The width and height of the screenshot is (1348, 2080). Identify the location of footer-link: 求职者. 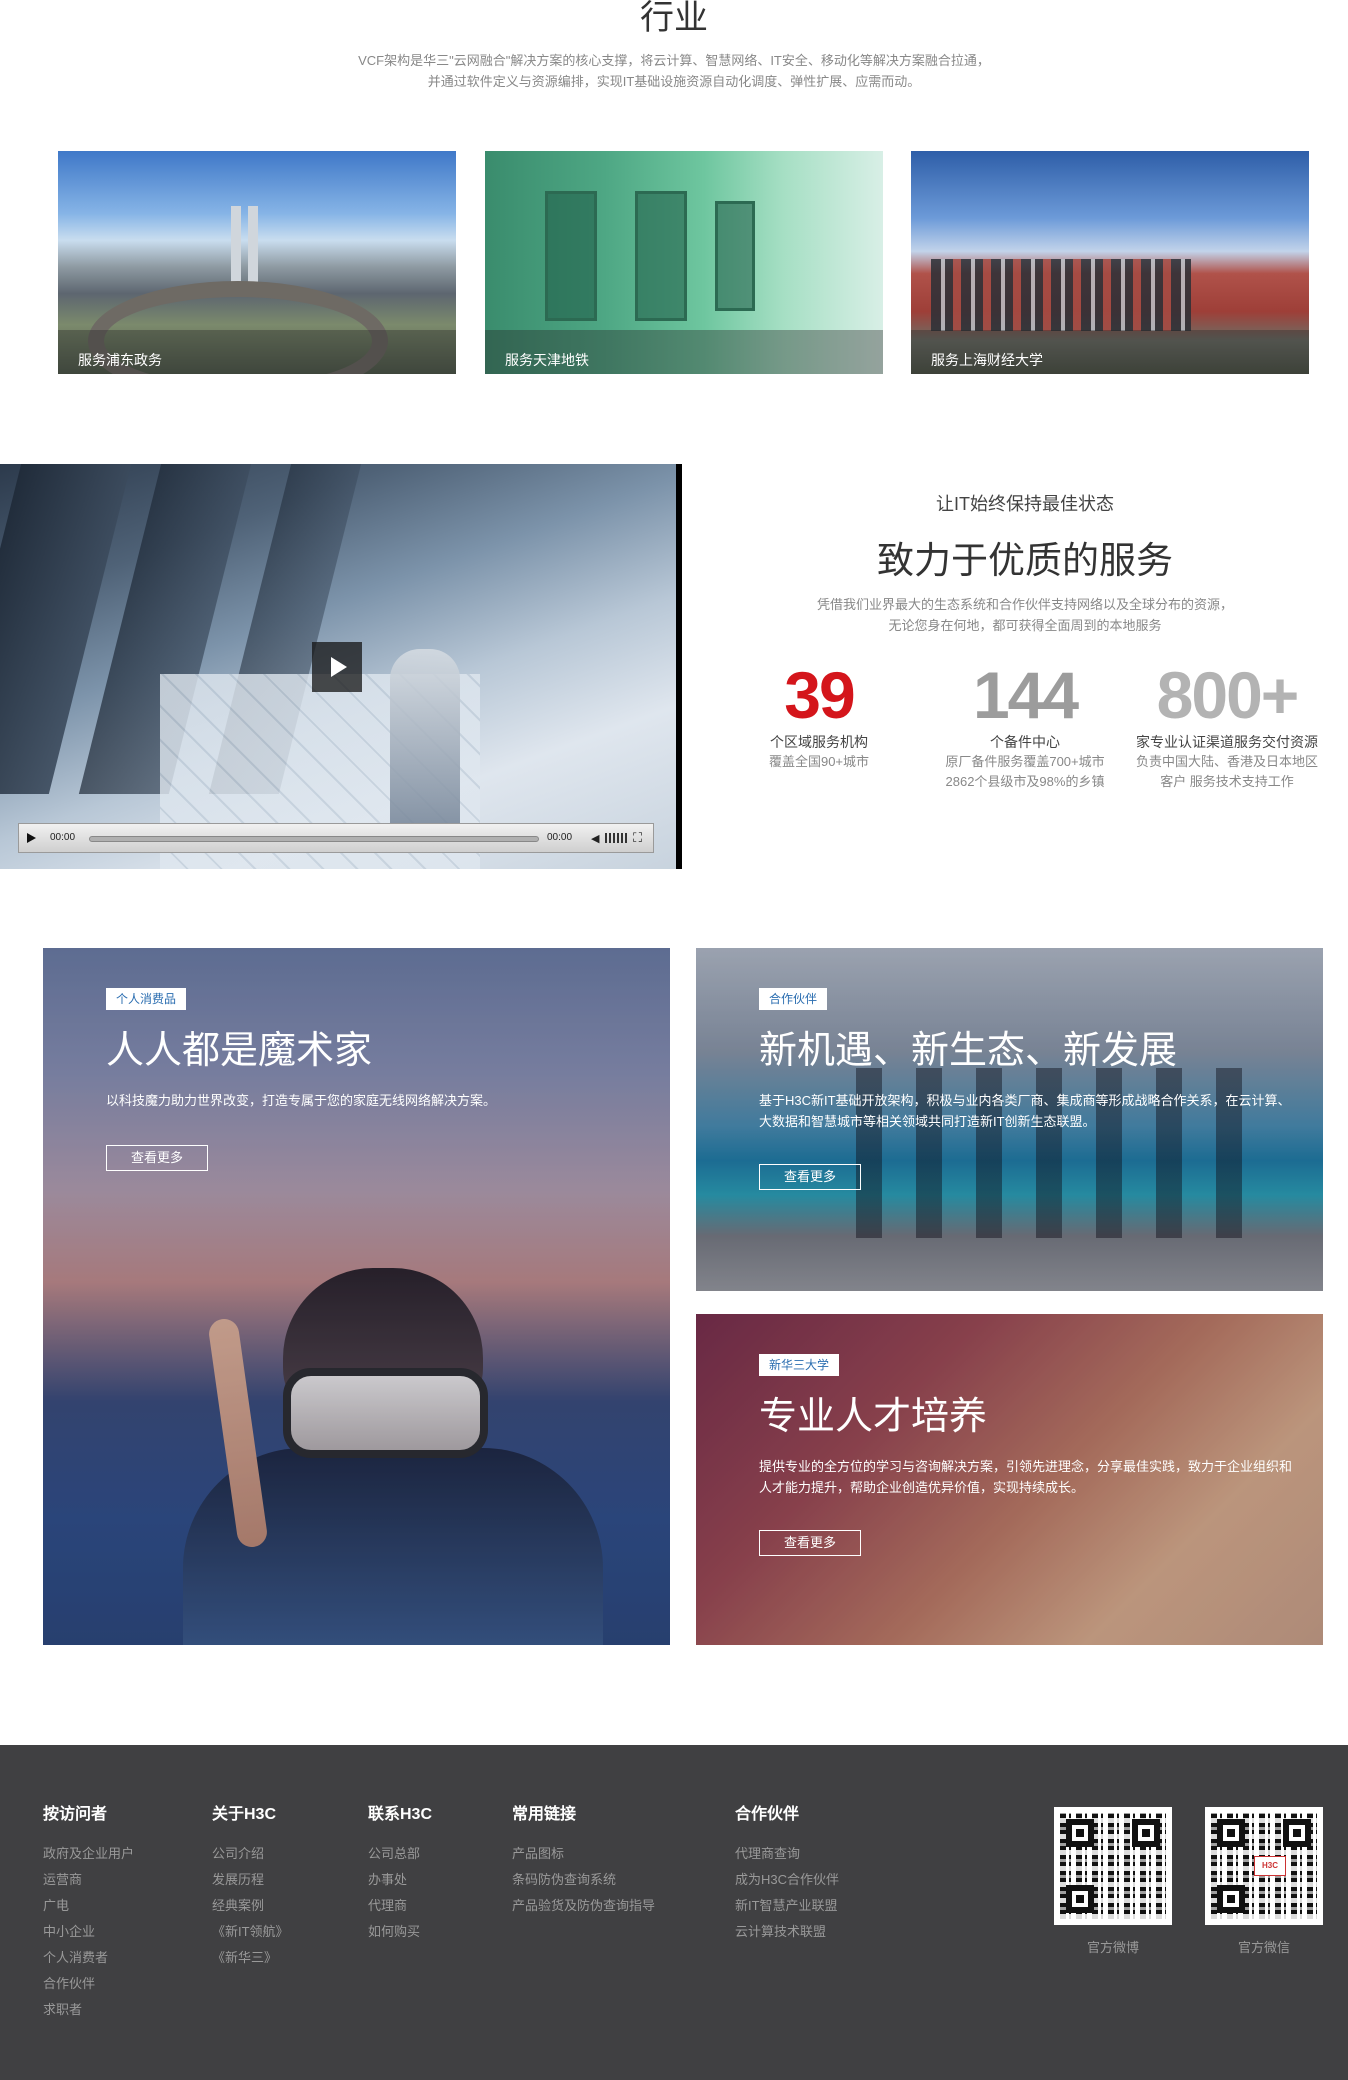
(88, 2010).